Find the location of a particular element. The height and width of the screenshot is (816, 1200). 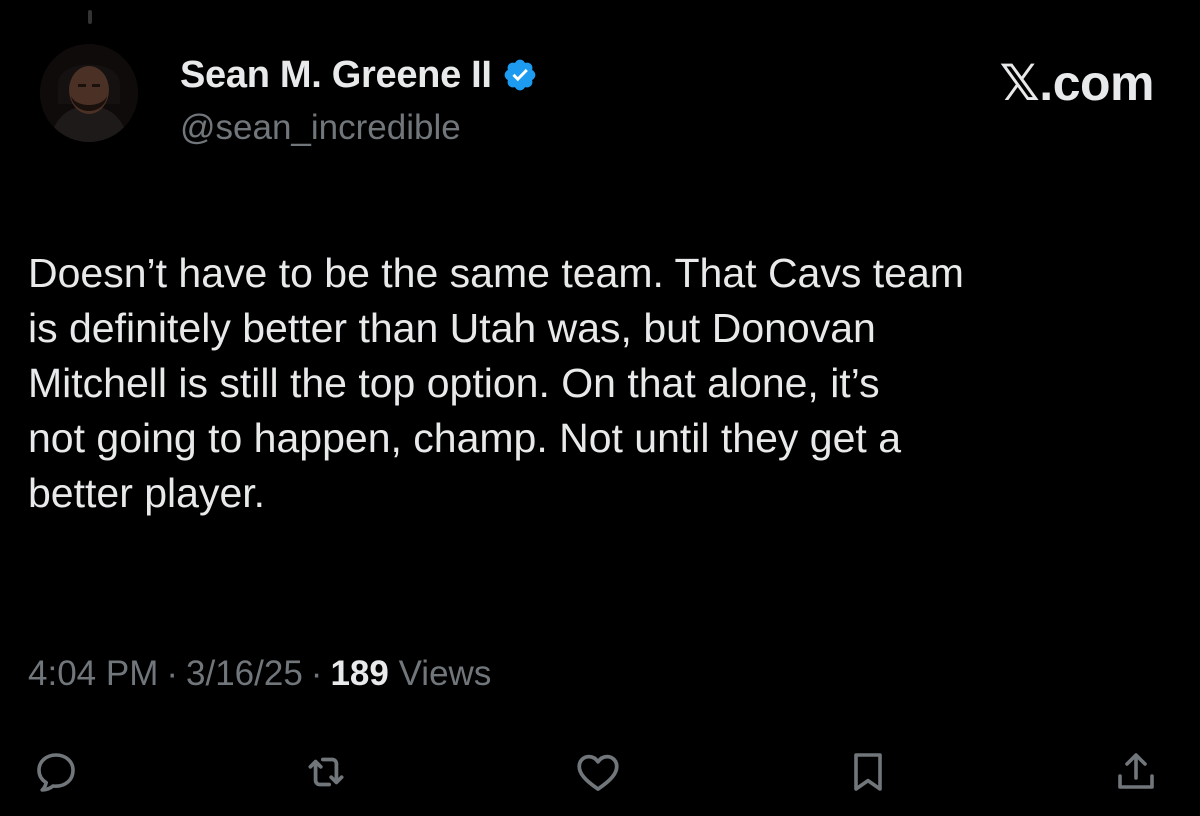

drag-handle is located at coordinates (90, 17).